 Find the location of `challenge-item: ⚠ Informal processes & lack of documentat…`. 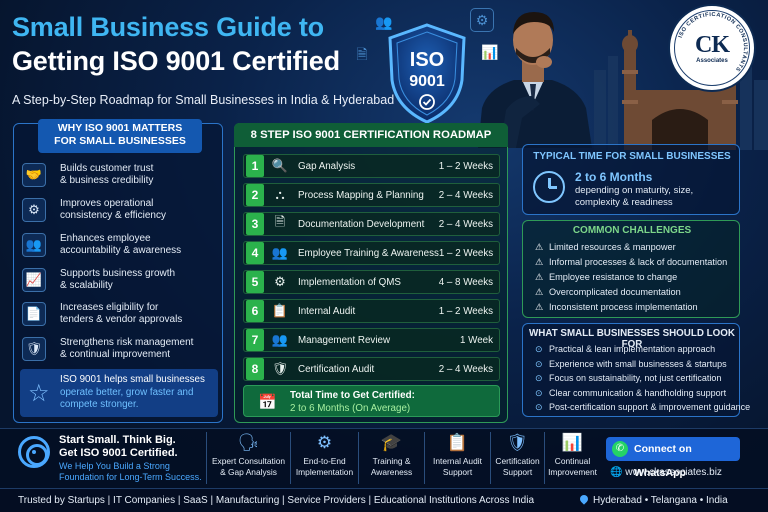

challenge-item: ⚠ Informal processes & lack of documentat… is located at coordinates (631, 262).